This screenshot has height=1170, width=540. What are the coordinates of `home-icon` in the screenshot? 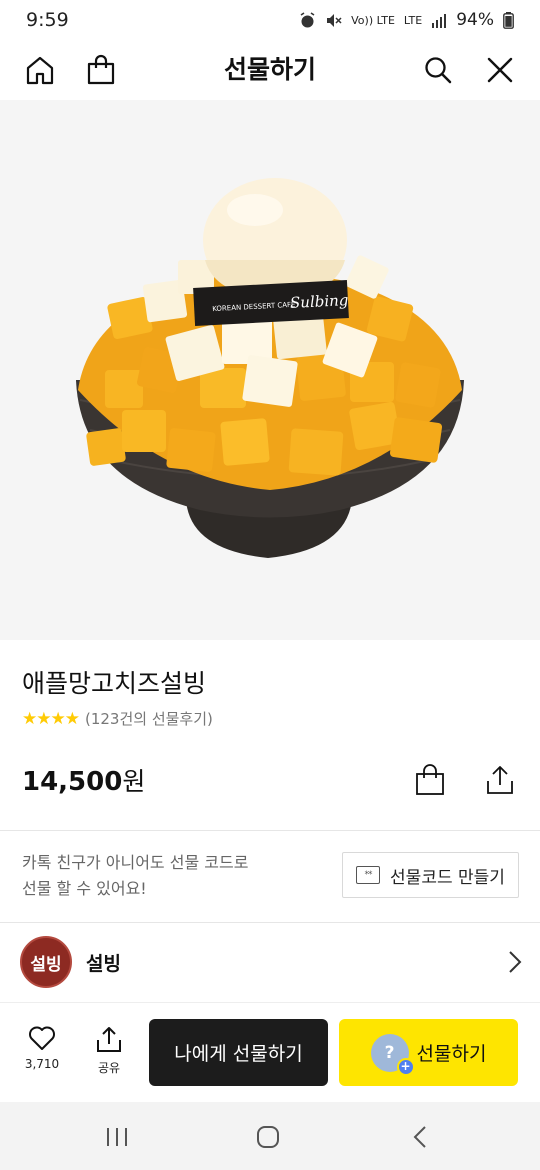 It's located at (40, 70).